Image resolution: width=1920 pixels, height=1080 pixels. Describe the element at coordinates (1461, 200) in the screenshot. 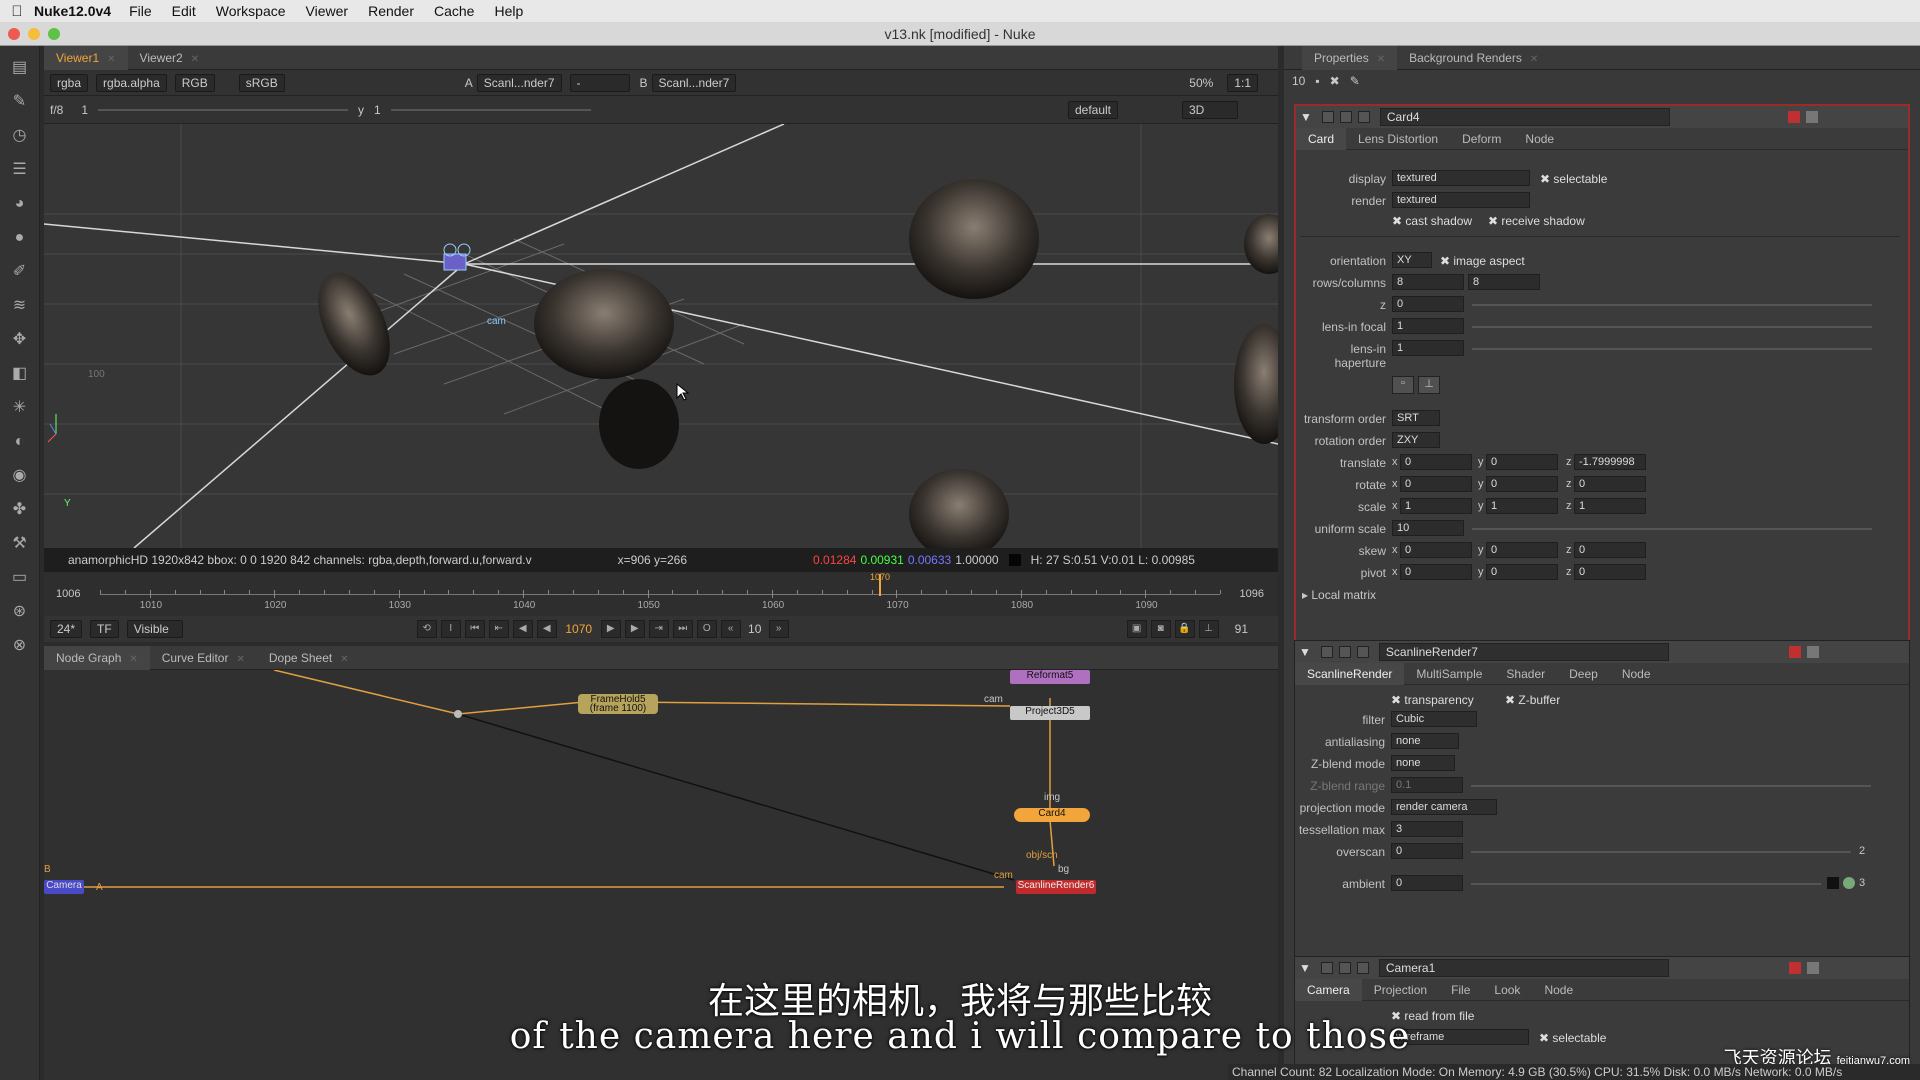

I see `render-dropdown: textured` at that location.